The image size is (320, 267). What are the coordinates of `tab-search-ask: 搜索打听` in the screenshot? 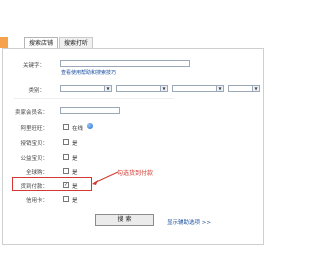 It's located at (76, 42).